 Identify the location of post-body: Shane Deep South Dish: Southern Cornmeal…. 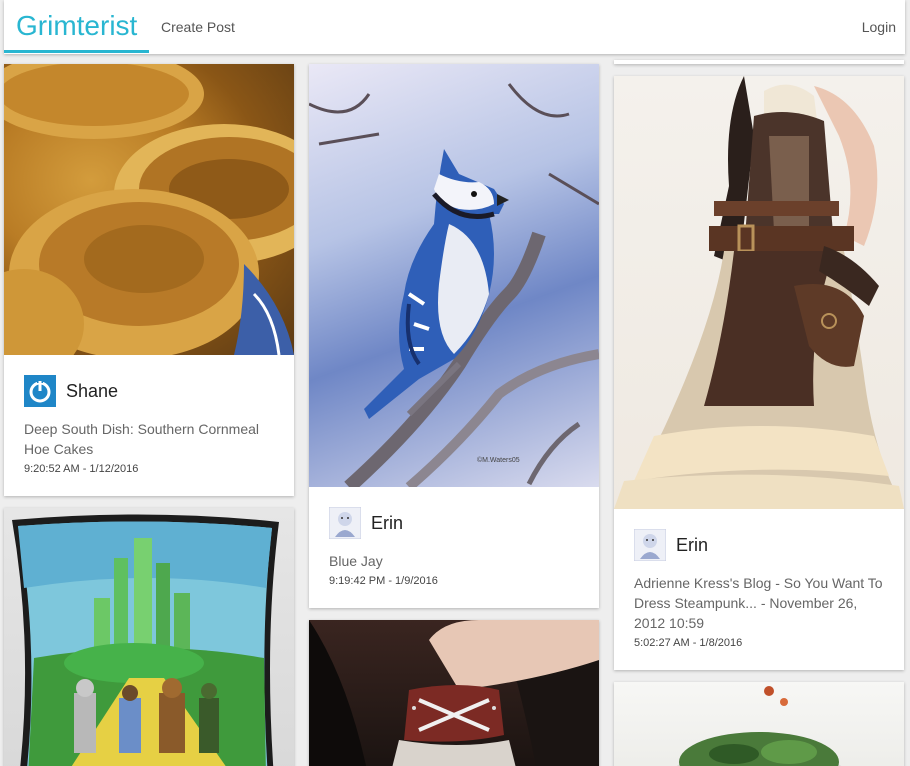
(149, 425).